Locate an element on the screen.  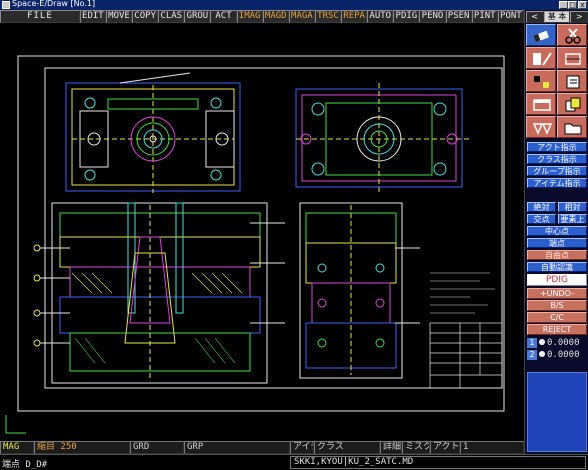
file-menu: FILE is located at coordinates (40, 16).